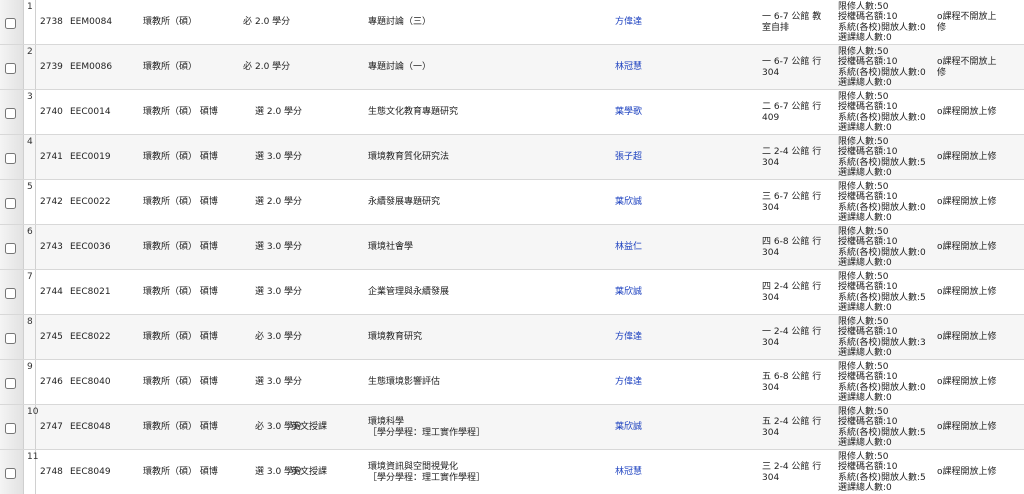  What do you see at coordinates (628, 247) in the screenshot?
I see `teacher-link: 林益仁` at bounding box center [628, 247].